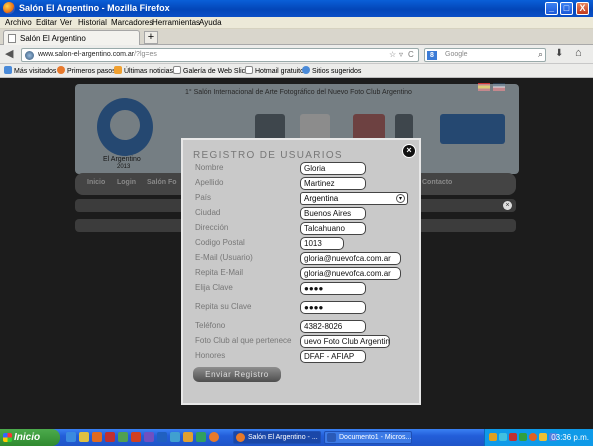 Image resolution: width=593 pixels, height=446 pixels. I want to click on close-modal-button: ×, so click(409, 151).